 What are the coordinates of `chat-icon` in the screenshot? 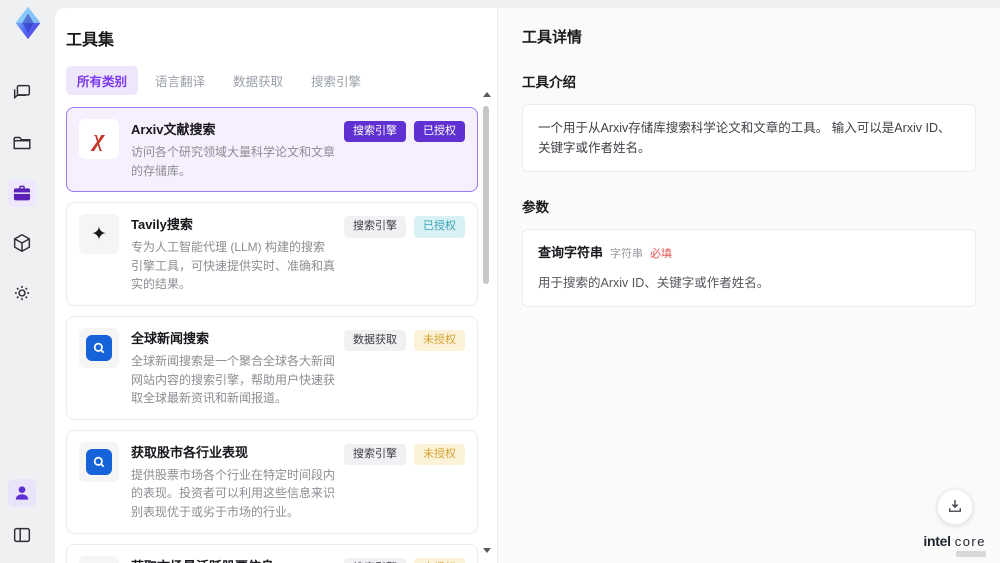 It's located at (22, 93).